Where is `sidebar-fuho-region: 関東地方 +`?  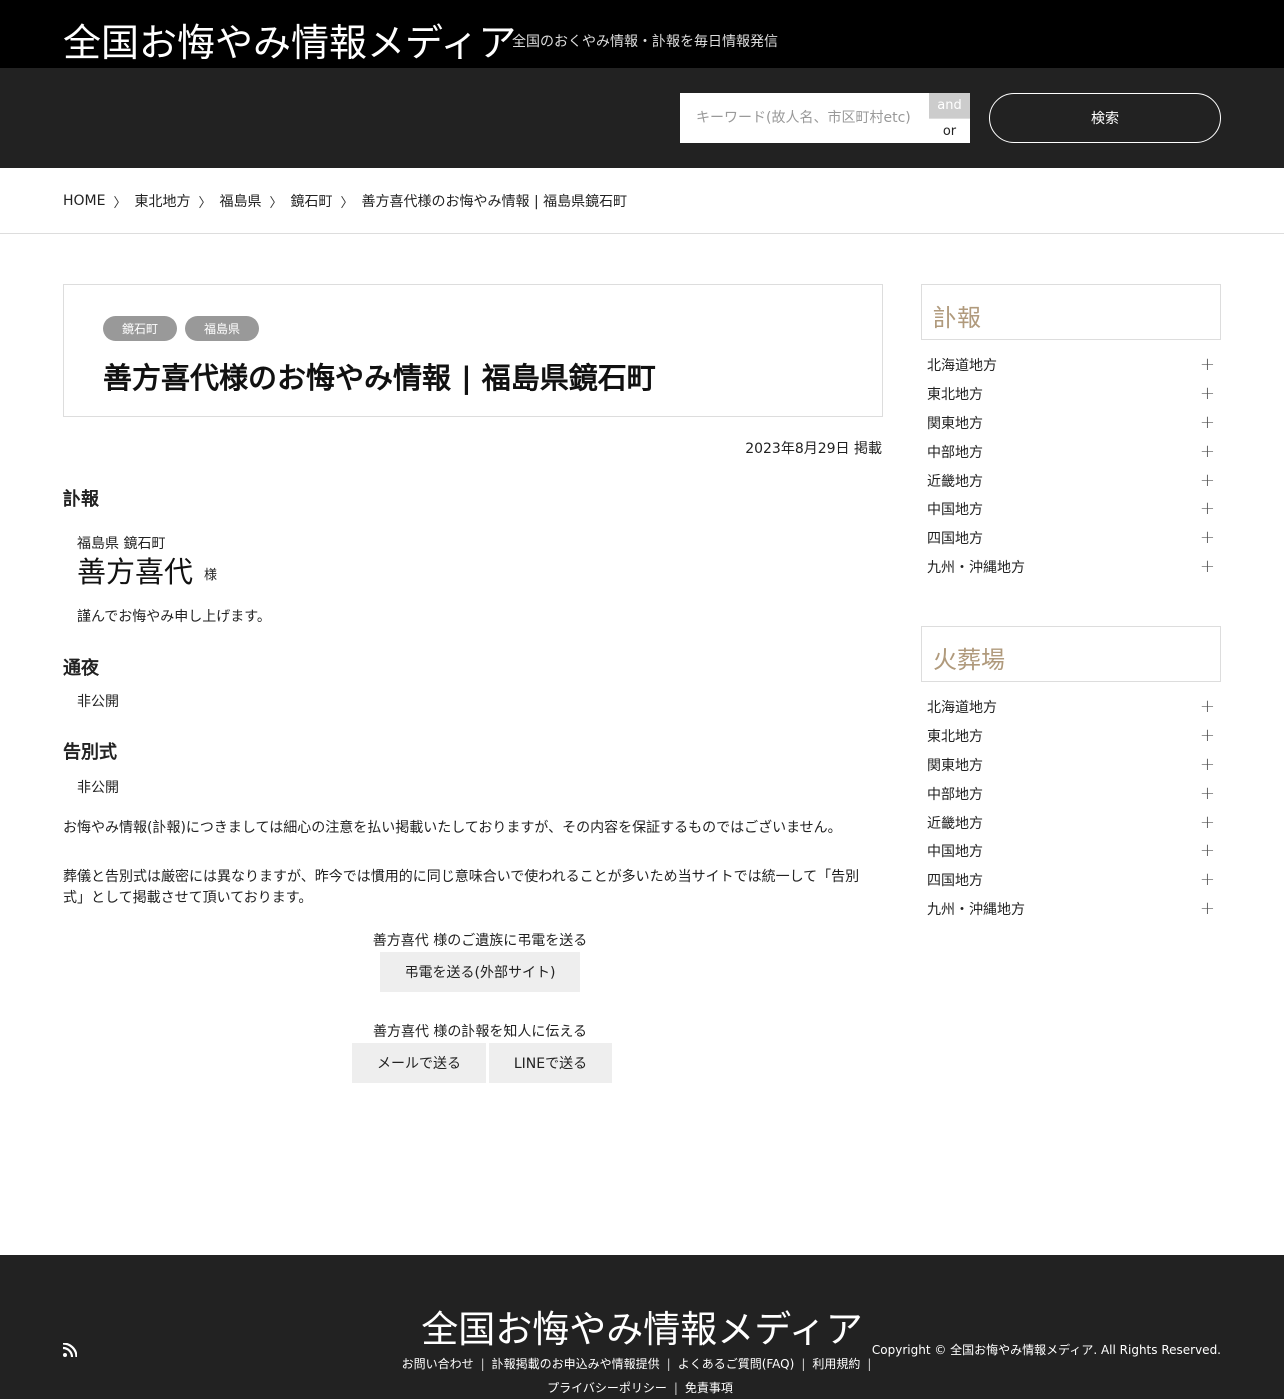 sidebar-fuho-region: 関東地方 + is located at coordinates (1071, 423).